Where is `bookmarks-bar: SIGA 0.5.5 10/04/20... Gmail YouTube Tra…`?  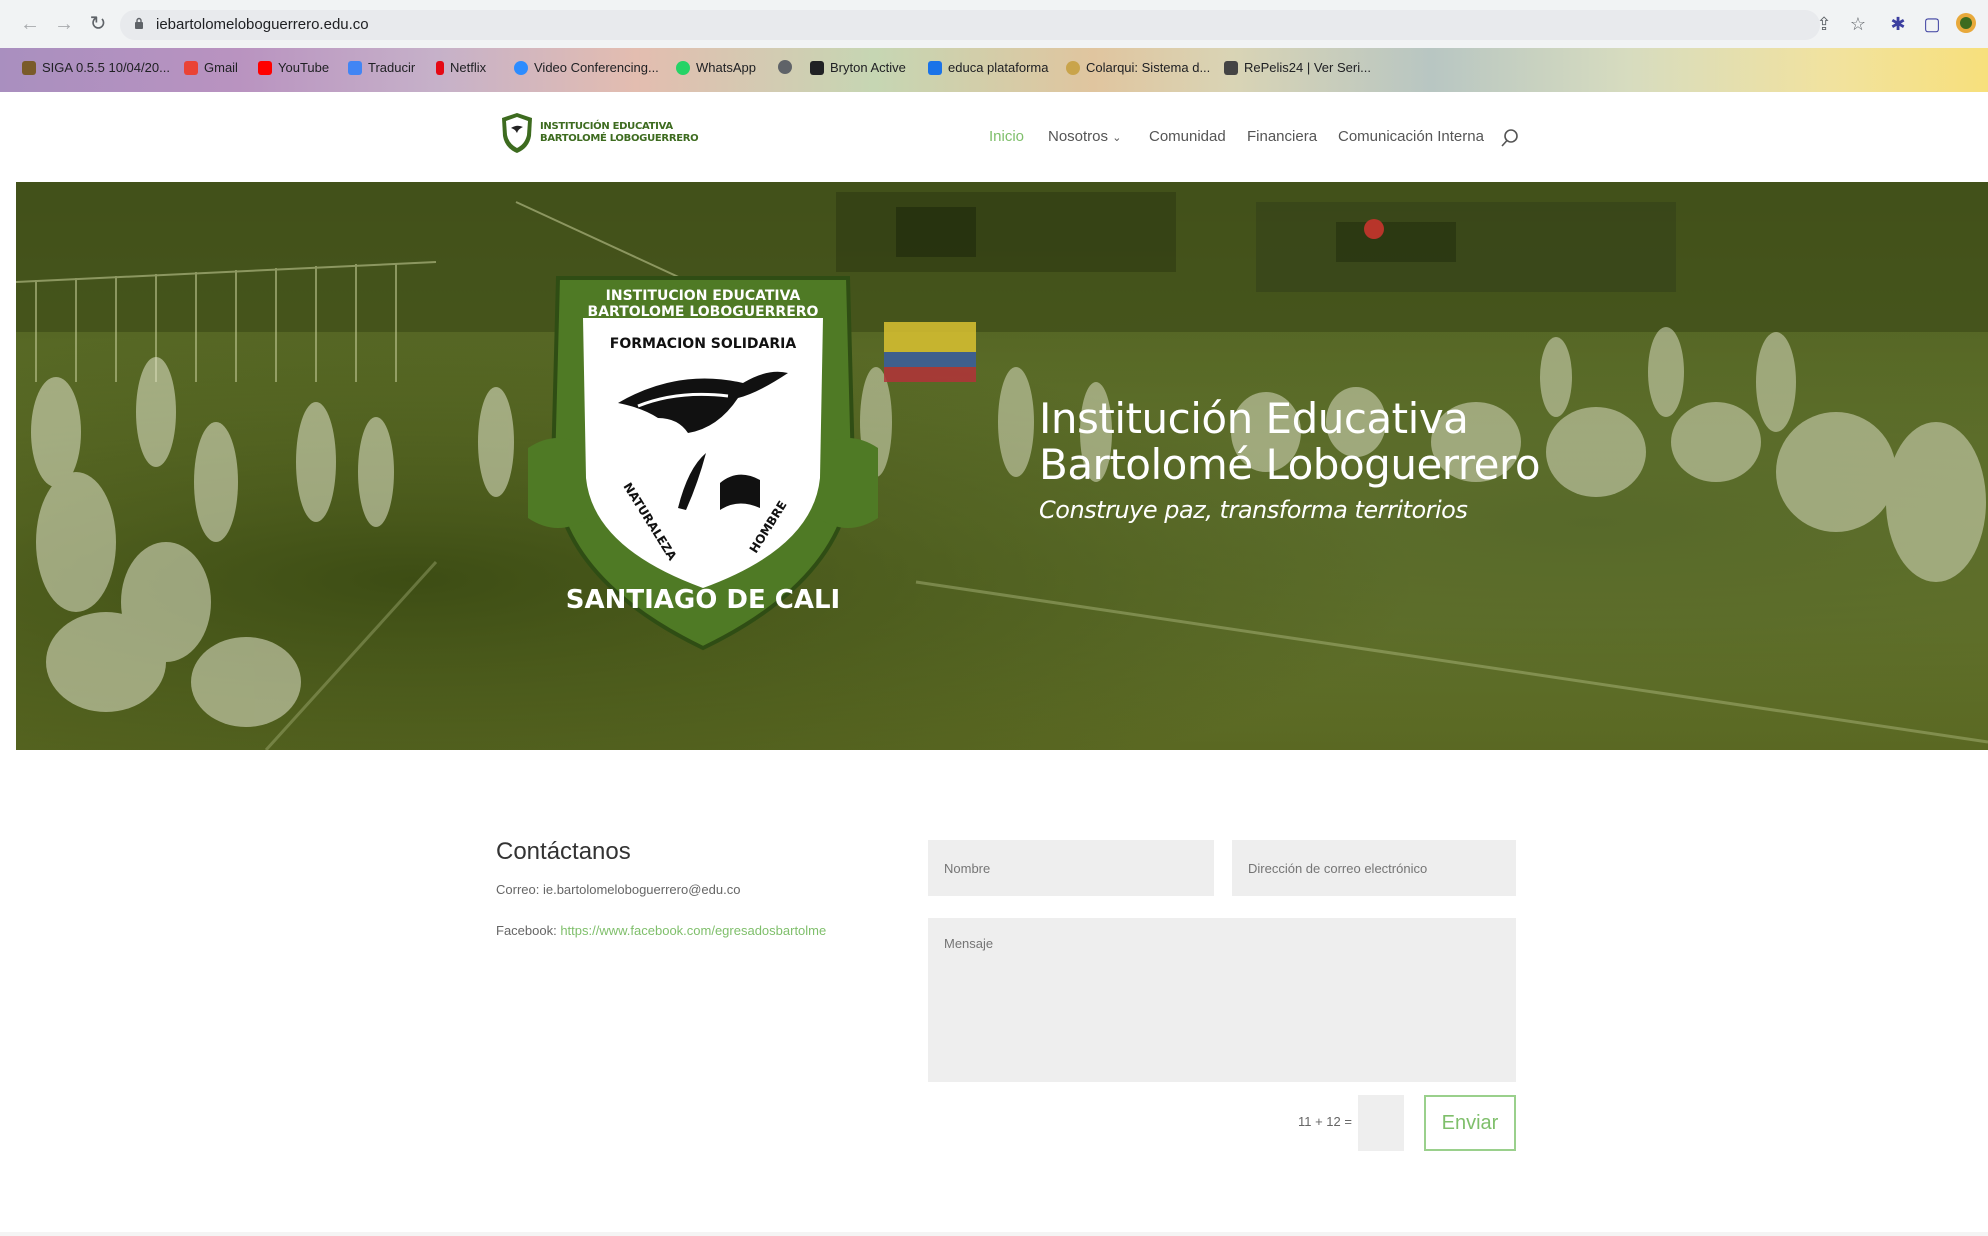 bookmarks-bar: SIGA 0.5.5 10/04/20... Gmail YouTube Tra… is located at coordinates (994, 70).